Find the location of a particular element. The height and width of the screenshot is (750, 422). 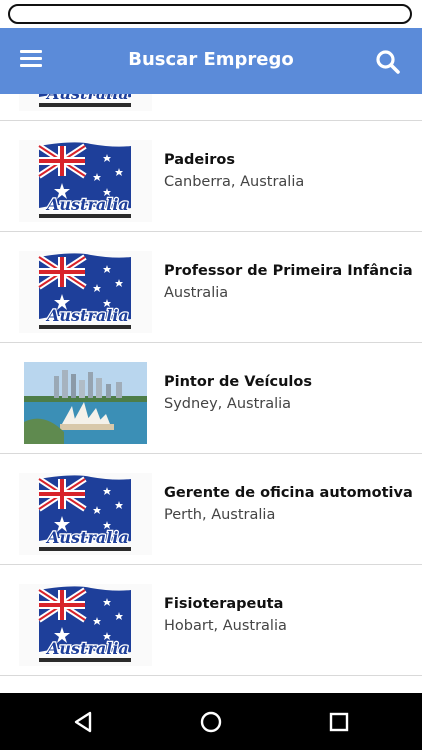

page-title: Buscar Emprego is located at coordinates (211, 59).